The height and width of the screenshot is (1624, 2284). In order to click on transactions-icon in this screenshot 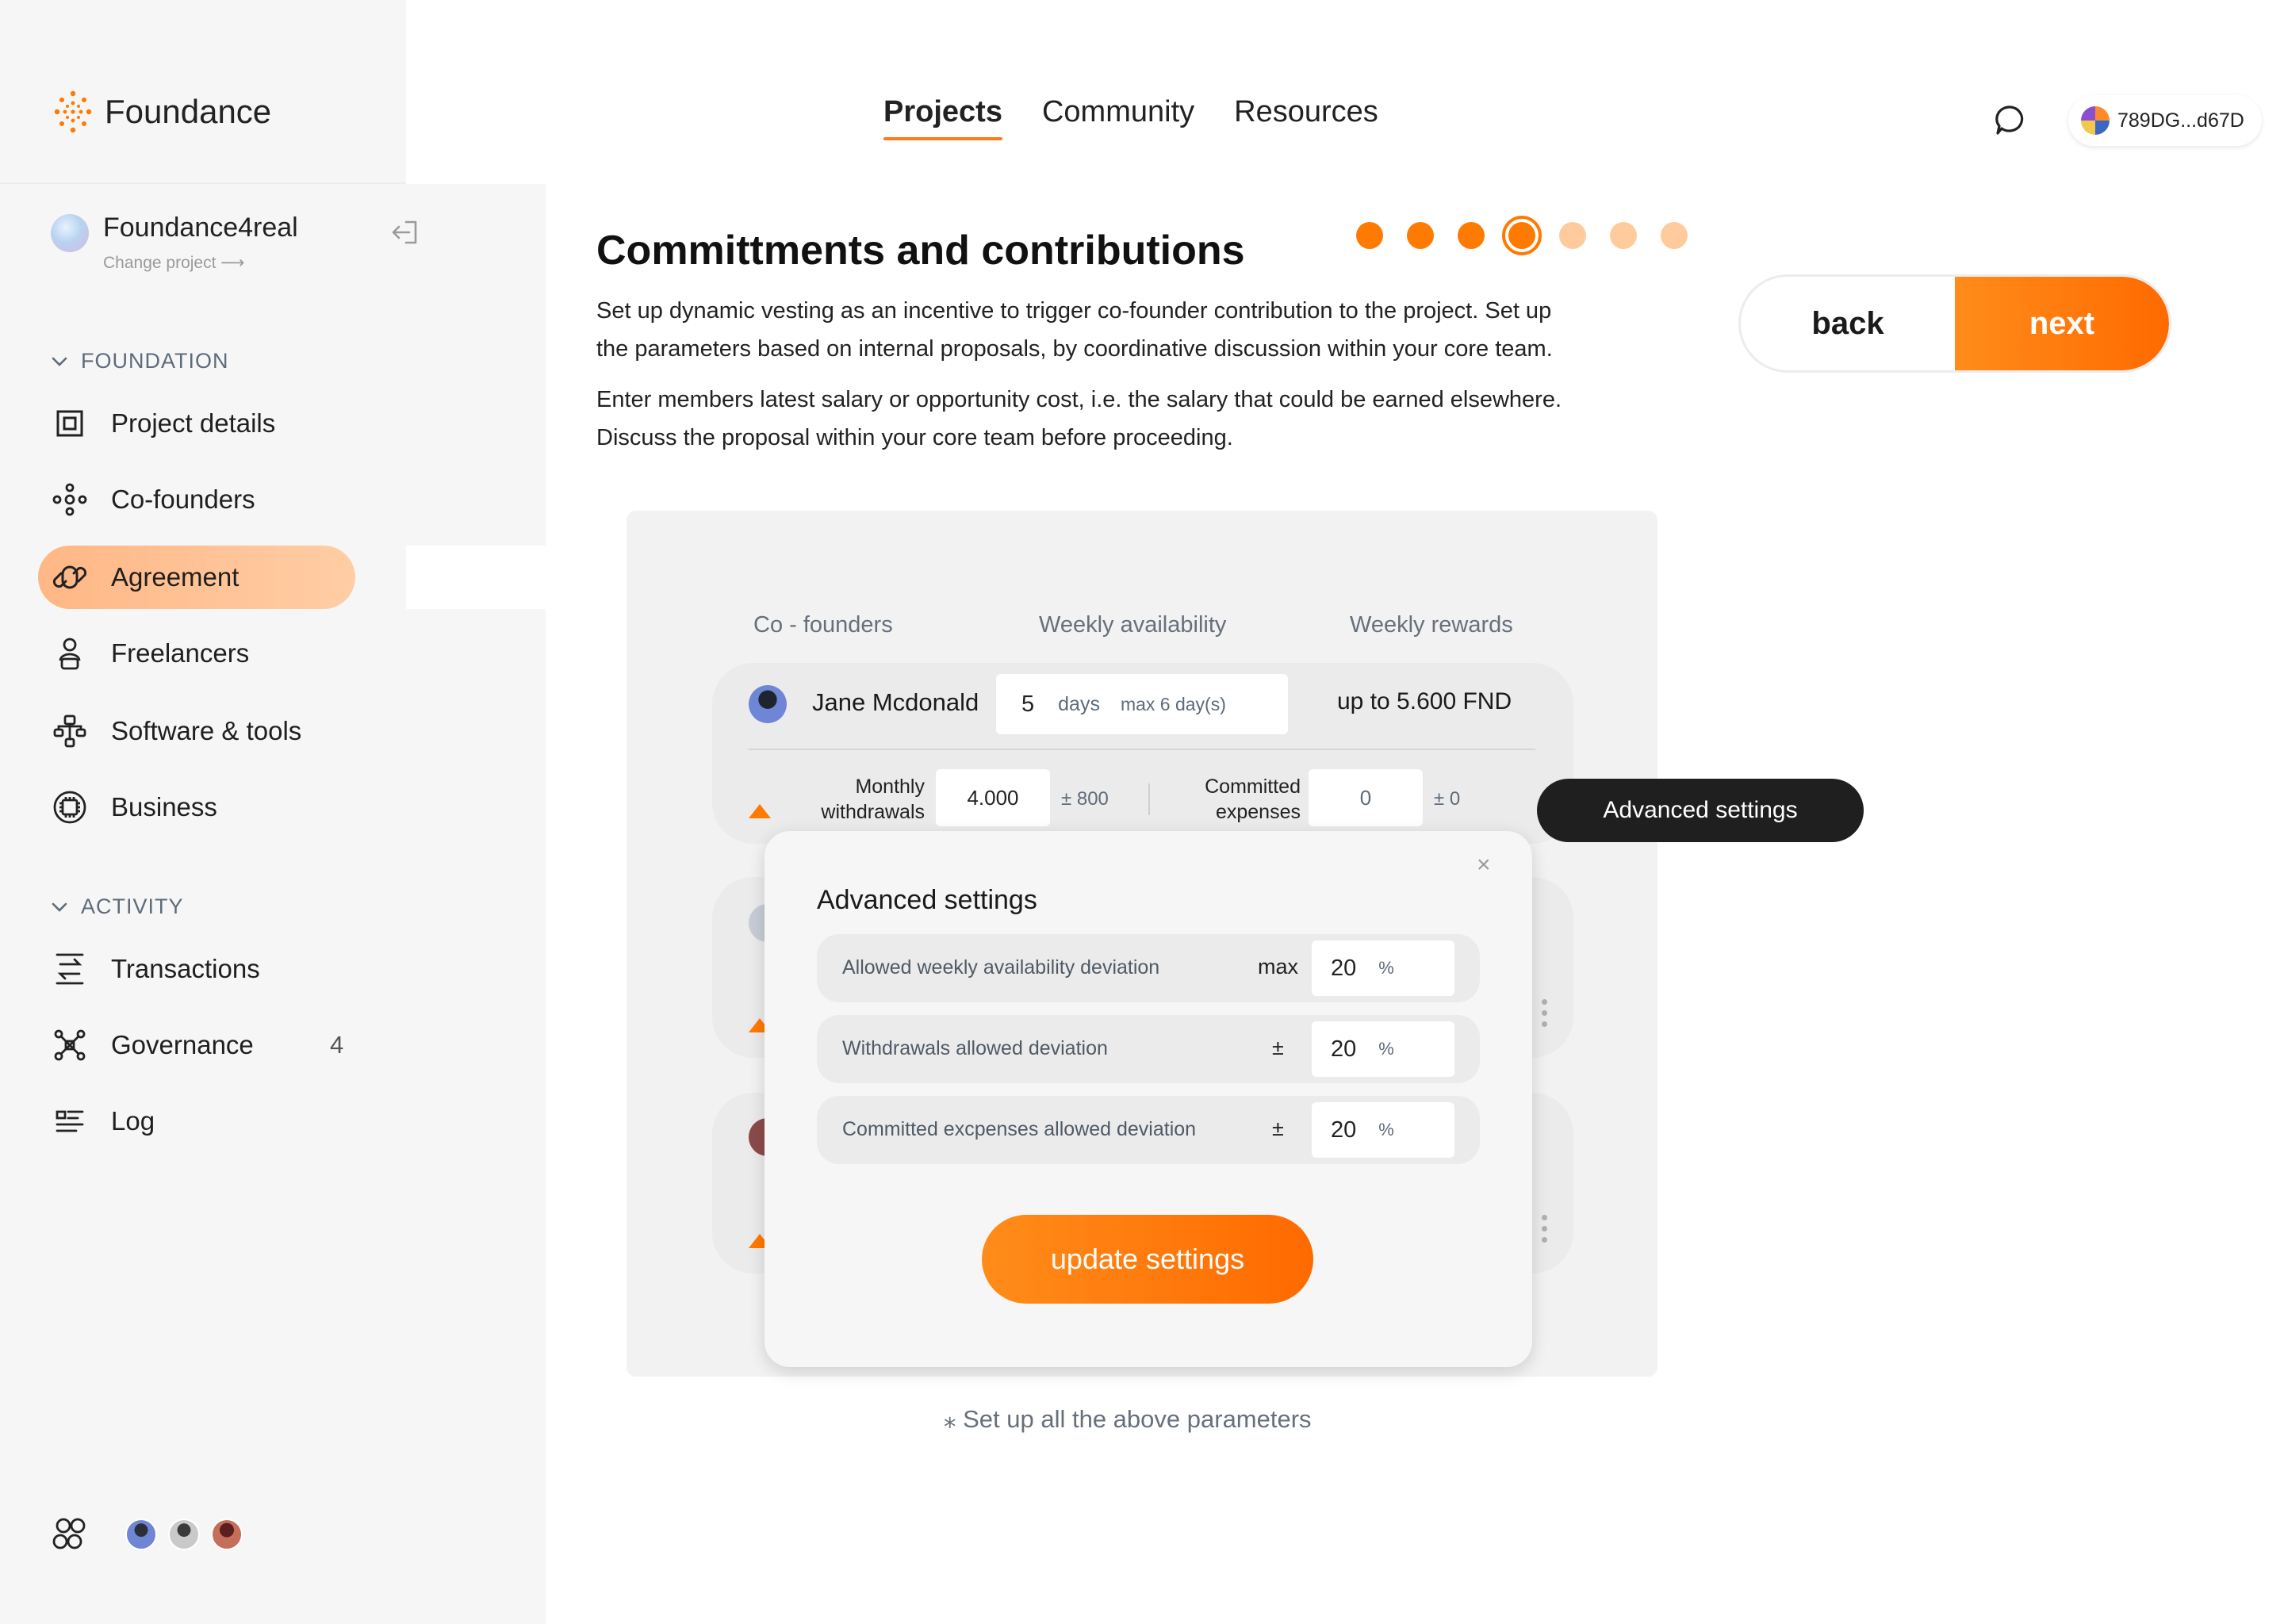, I will do `click(69, 969)`.